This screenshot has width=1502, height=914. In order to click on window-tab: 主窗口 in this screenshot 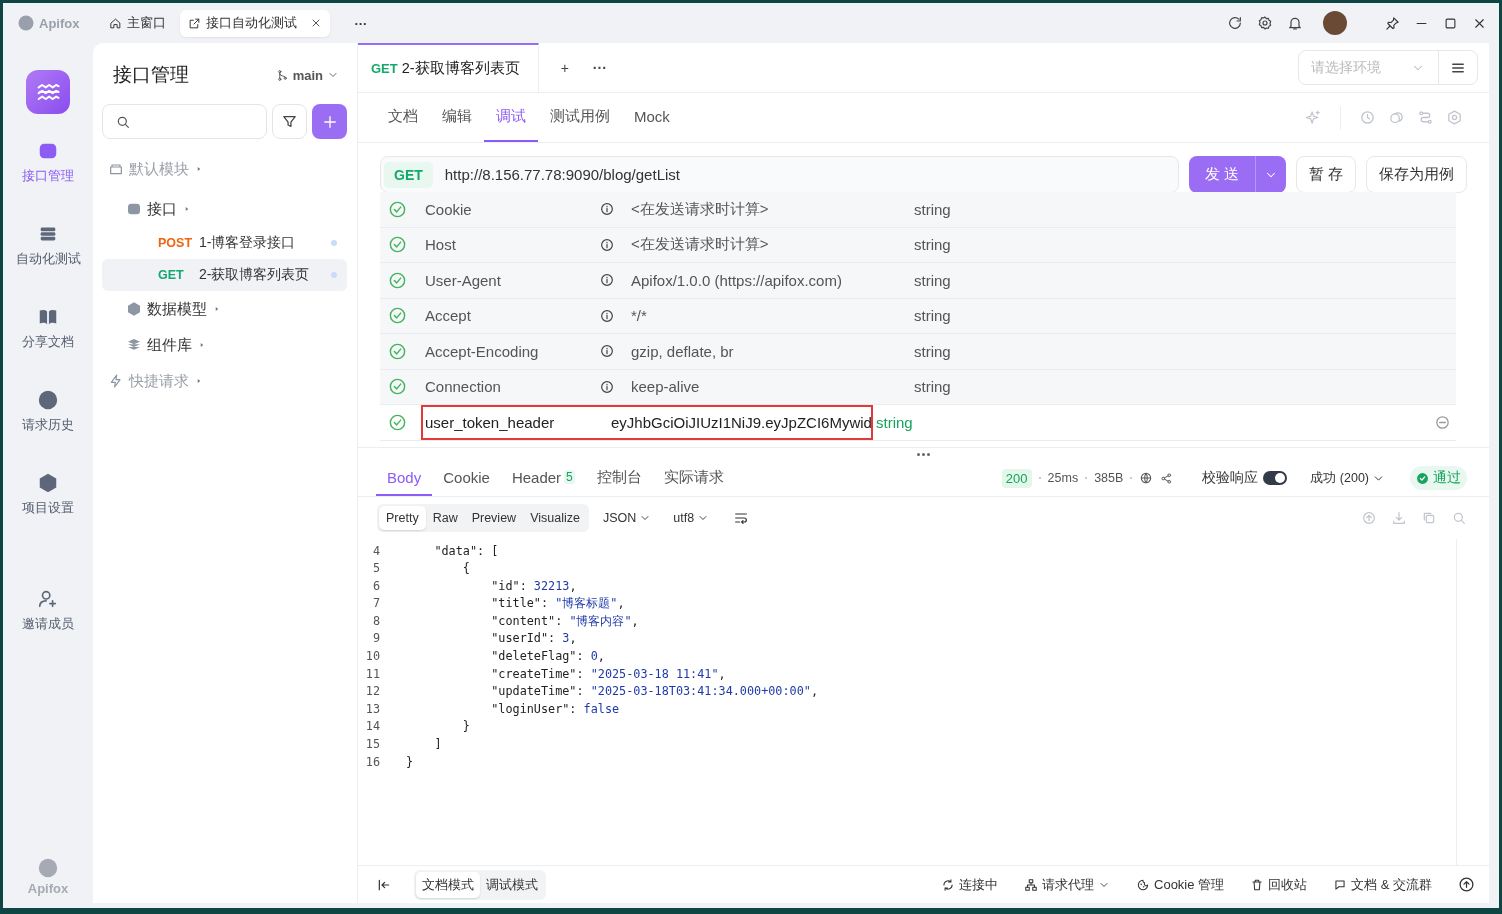, I will do `click(138, 23)`.